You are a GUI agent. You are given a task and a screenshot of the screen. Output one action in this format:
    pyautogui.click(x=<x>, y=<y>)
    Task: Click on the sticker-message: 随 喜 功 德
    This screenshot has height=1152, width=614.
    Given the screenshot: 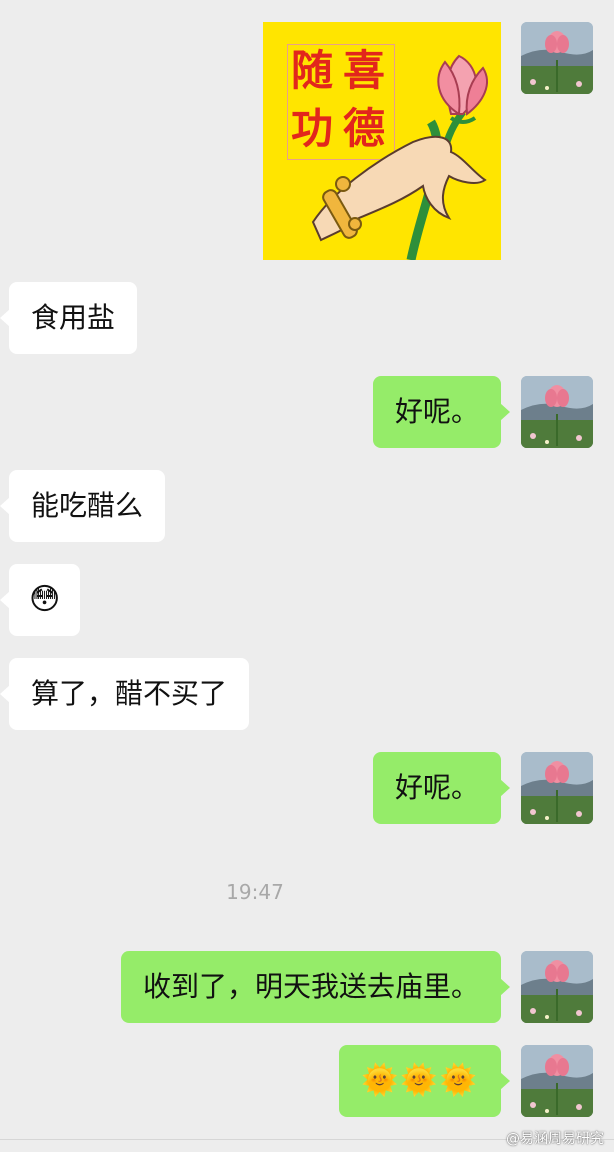 What is the action you would take?
    pyautogui.click(x=382, y=141)
    